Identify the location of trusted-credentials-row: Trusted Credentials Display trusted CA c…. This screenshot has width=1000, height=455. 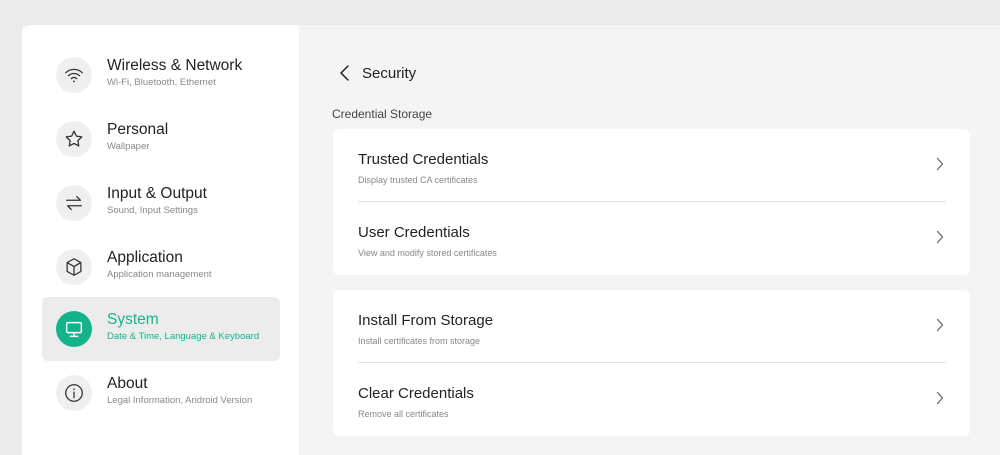
(651, 165).